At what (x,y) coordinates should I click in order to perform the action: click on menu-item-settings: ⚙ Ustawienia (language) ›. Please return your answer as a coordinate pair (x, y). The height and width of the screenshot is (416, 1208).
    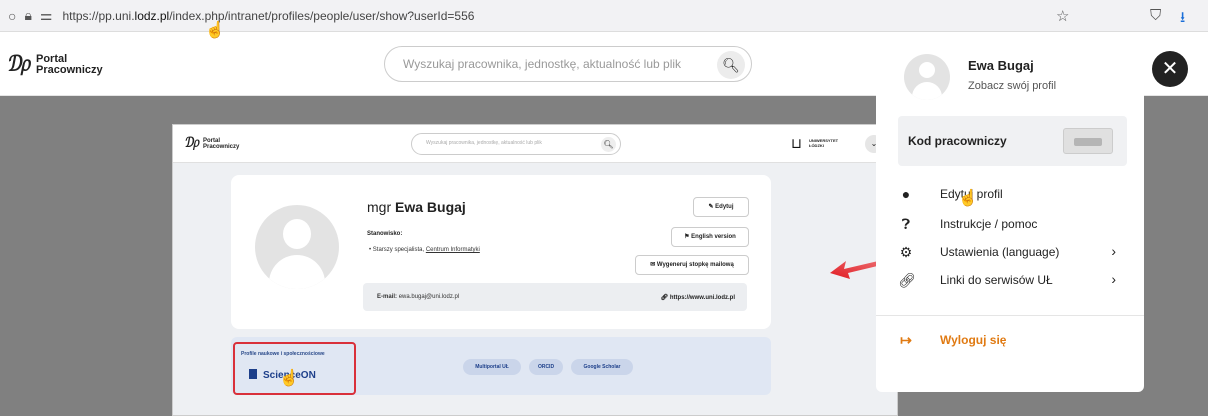
    Looking at the image, I should click on (1013, 253).